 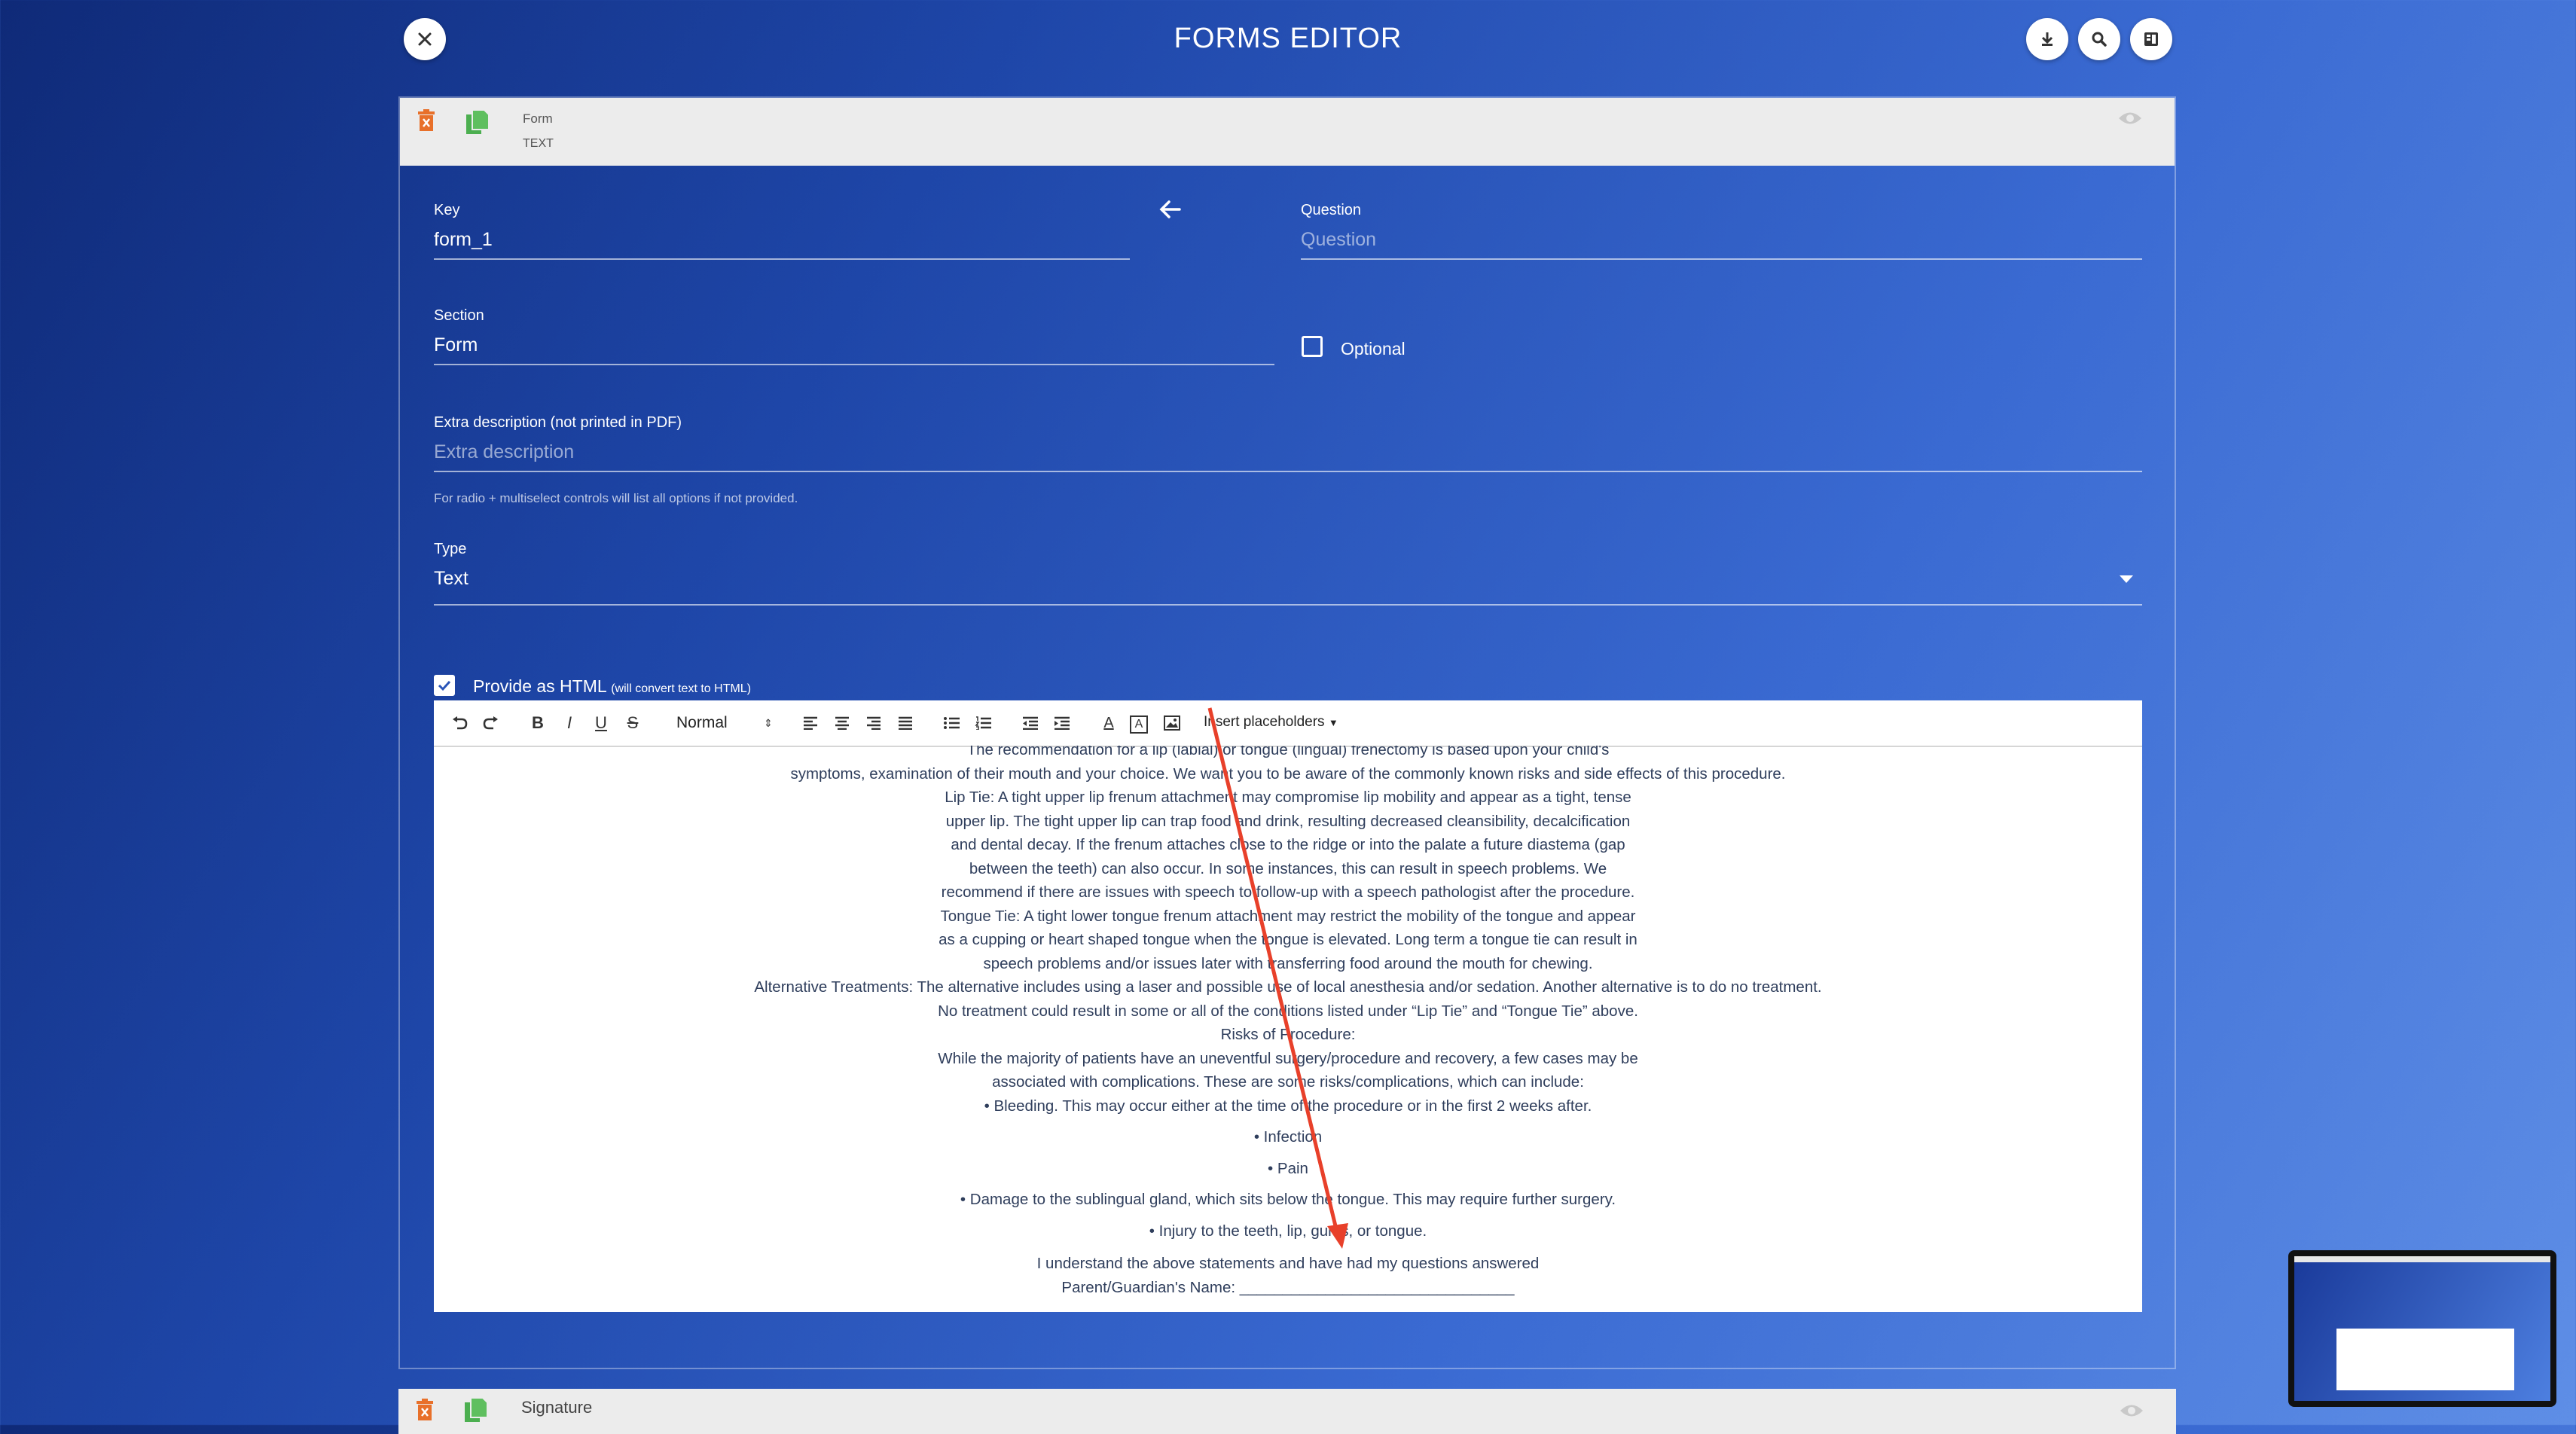 I want to click on close-icon, so click(x=425, y=39).